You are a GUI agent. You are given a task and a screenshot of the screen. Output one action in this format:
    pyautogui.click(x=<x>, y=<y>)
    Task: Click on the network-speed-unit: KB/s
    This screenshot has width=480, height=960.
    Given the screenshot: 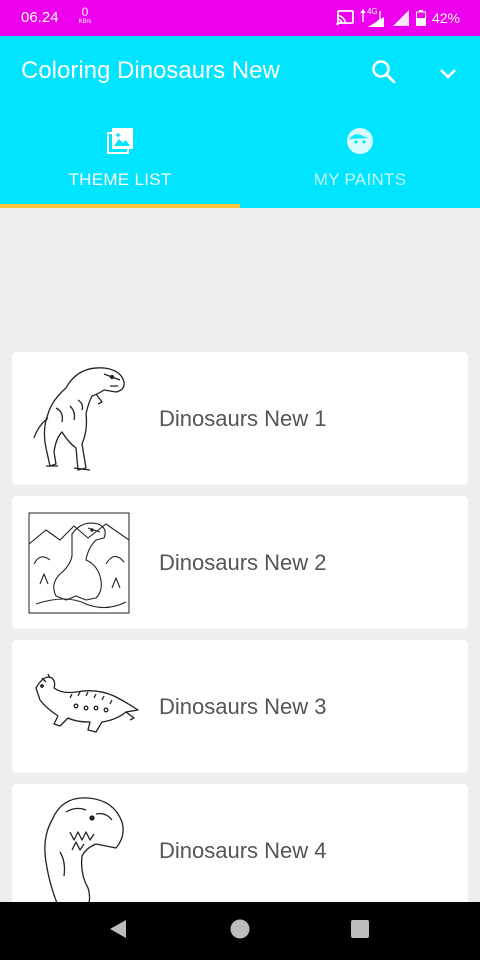 What is the action you would take?
    pyautogui.click(x=85, y=22)
    